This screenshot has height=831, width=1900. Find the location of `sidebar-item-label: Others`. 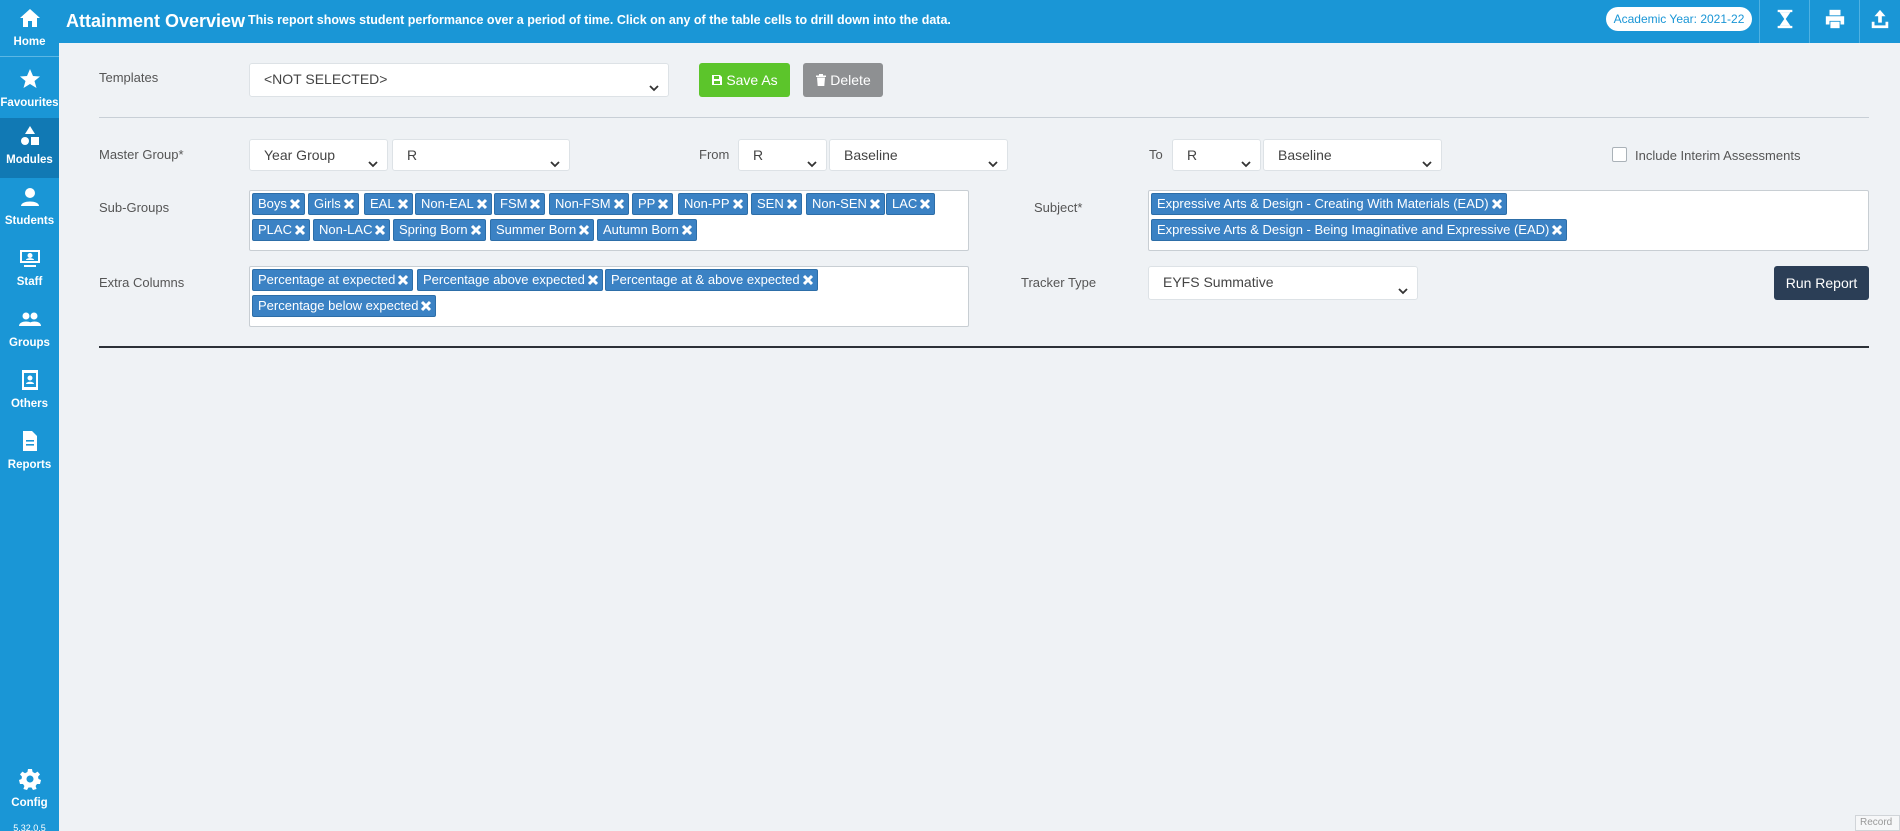

sidebar-item-label: Others is located at coordinates (29, 404).